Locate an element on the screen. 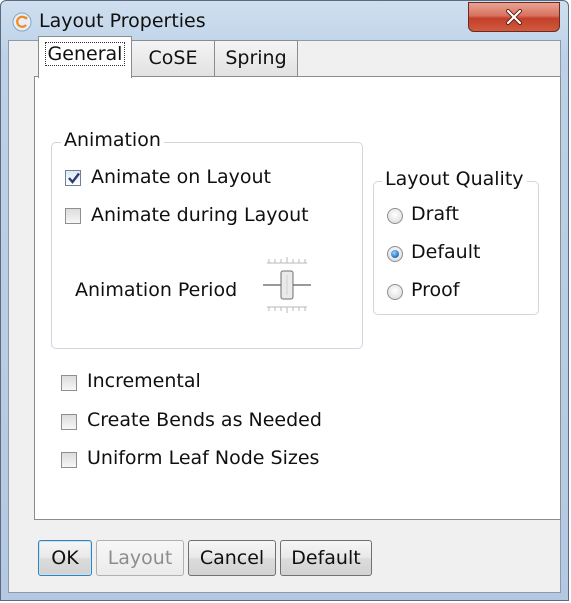 This screenshot has height=603, width=571. create-bends-label: Create Bends as Needed is located at coordinates (204, 420).